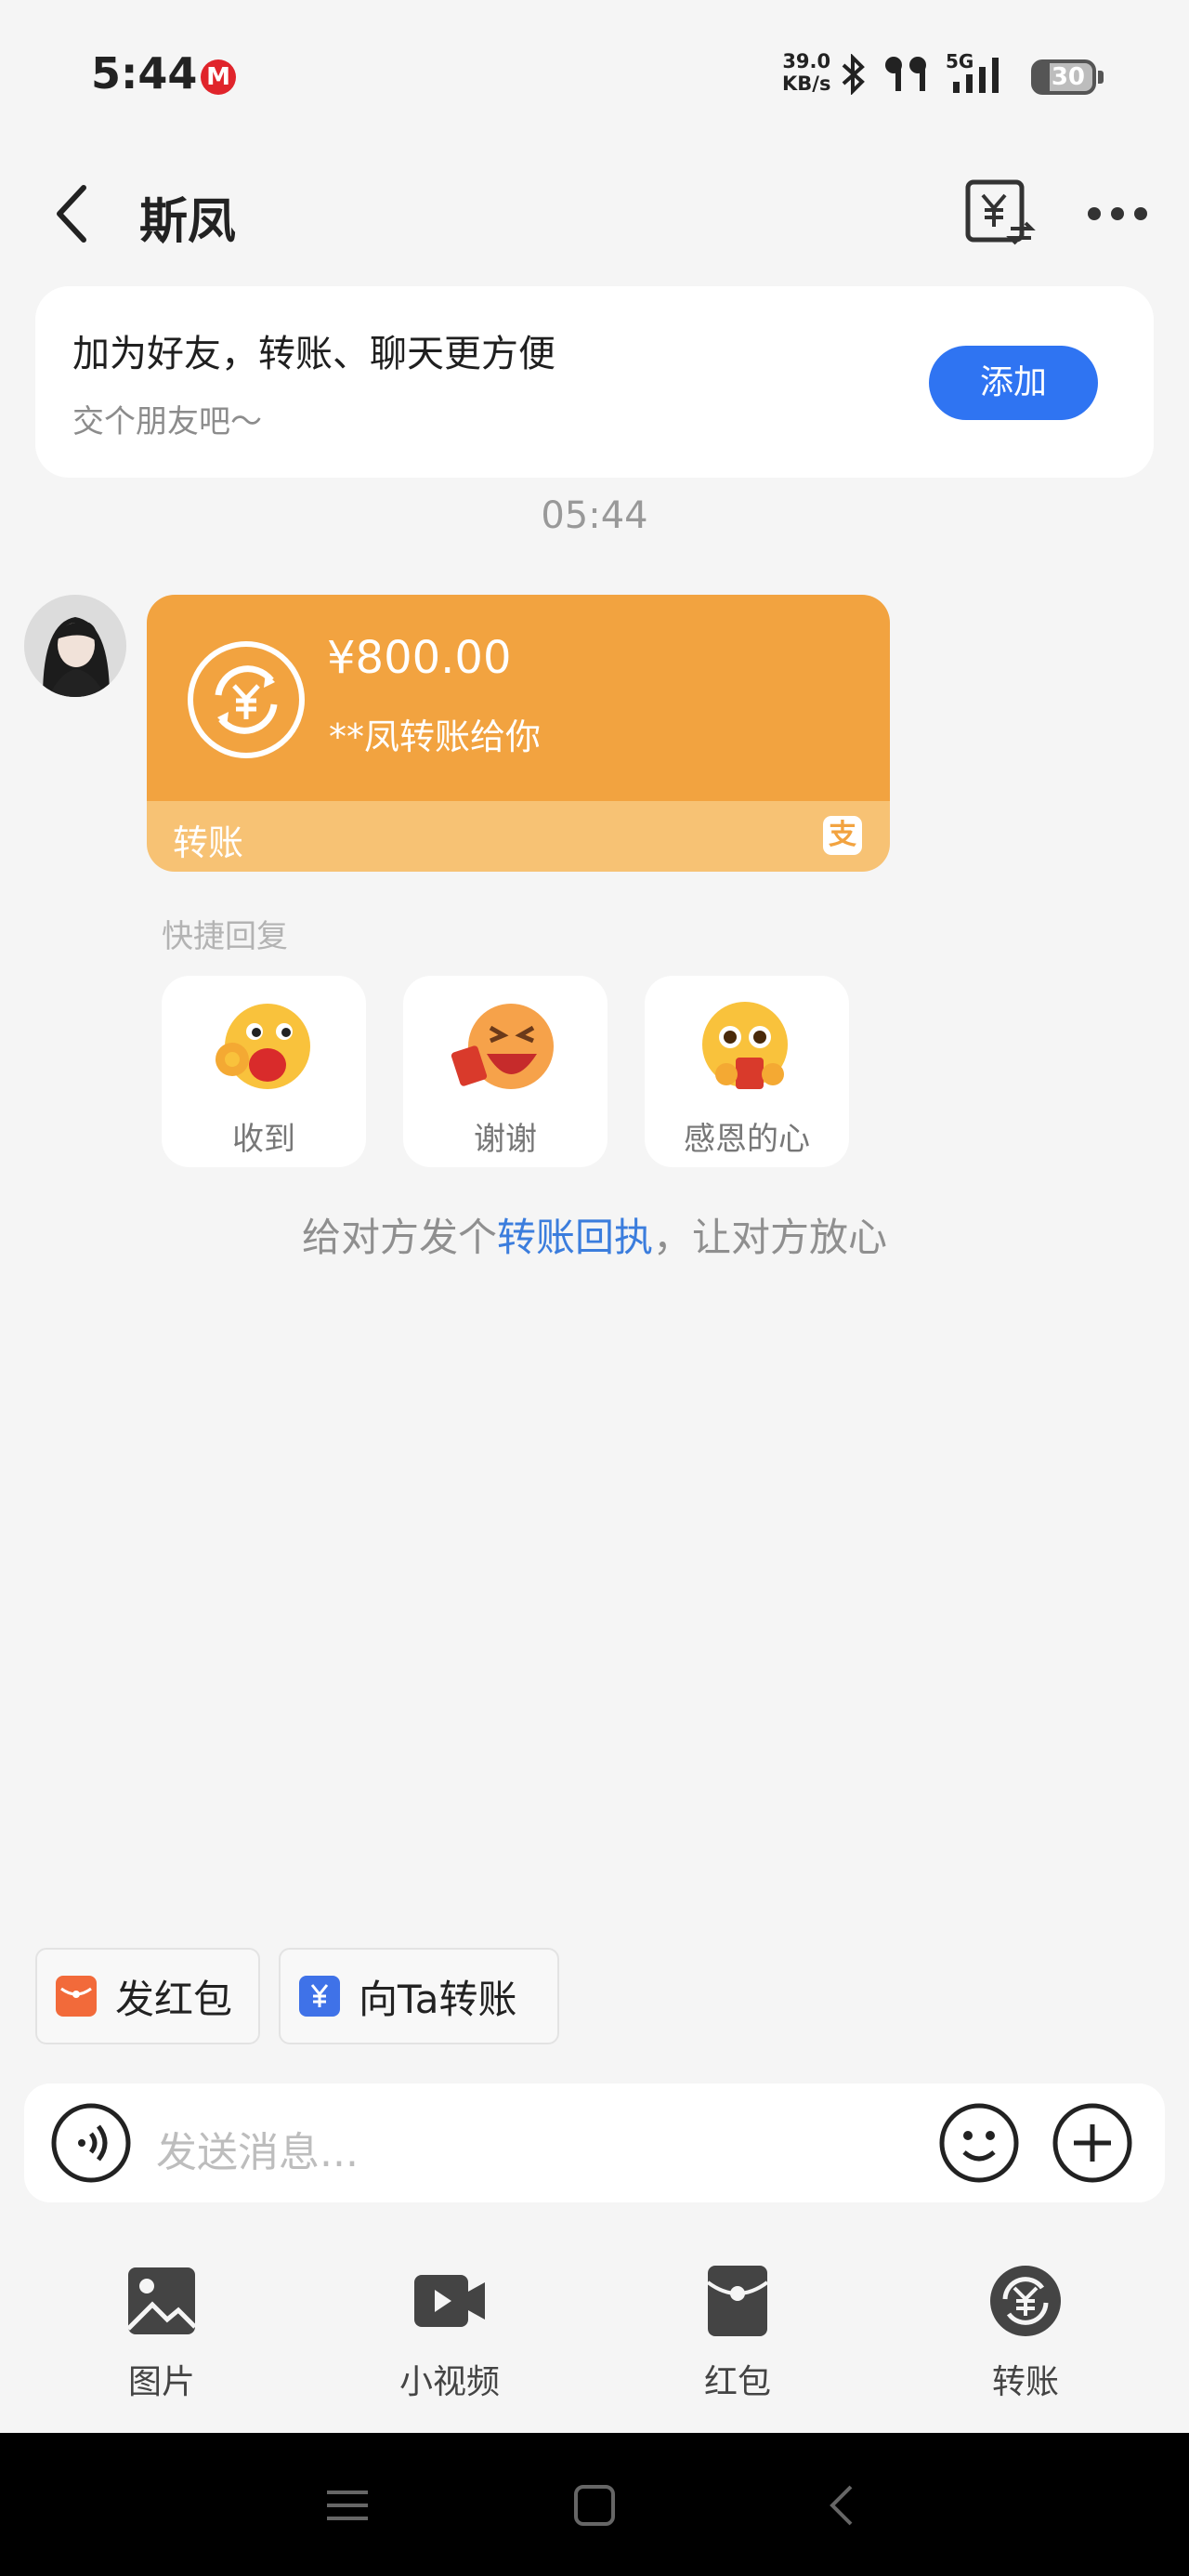 The image size is (1189, 2576). I want to click on transfer-to-ta-button: 向Ta转账, so click(419, 1996).